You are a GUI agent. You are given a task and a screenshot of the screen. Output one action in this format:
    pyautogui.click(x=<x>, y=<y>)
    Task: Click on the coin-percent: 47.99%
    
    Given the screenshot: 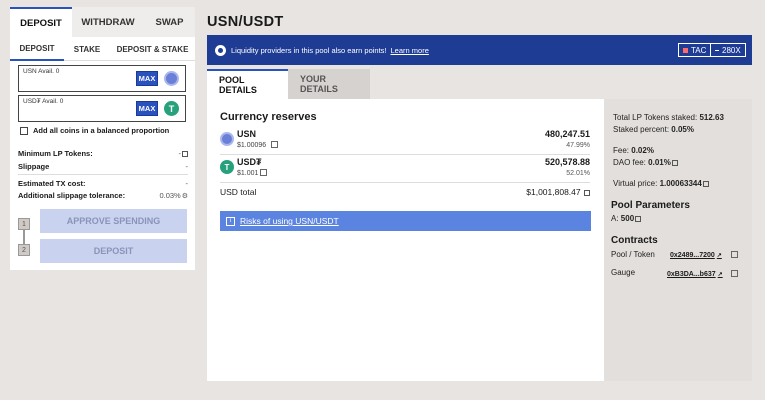 What is the action you would take?
    pyautogui.click(x=578, y=145)
    